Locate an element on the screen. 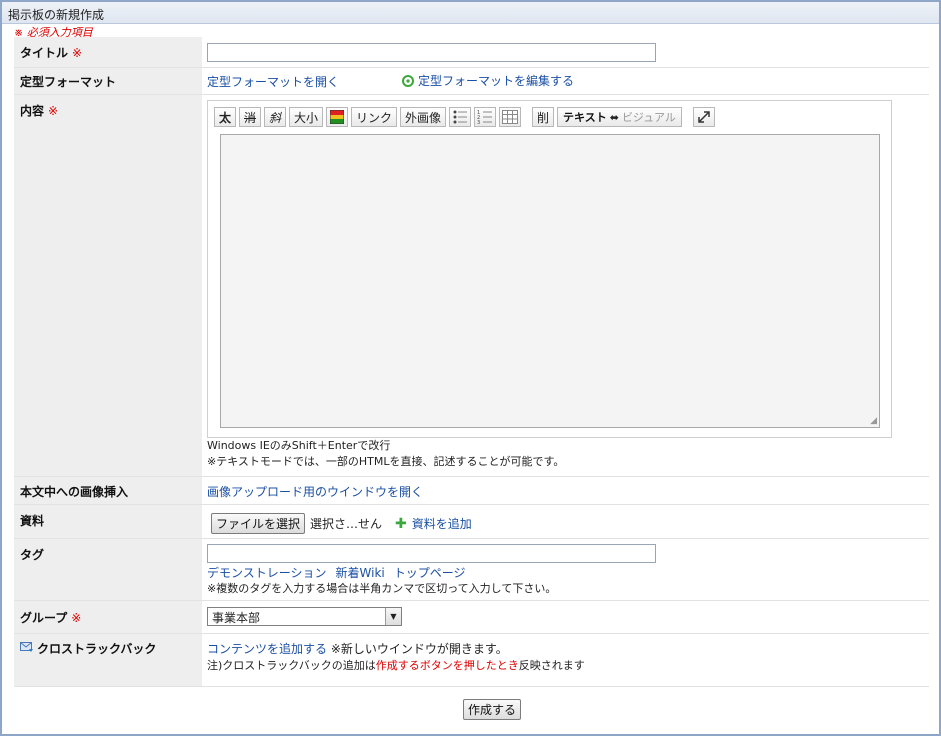 The height and width of the screenshot is (736, 941). add-content-link: コンテンツを追加する is located at coordinates (267, 649).